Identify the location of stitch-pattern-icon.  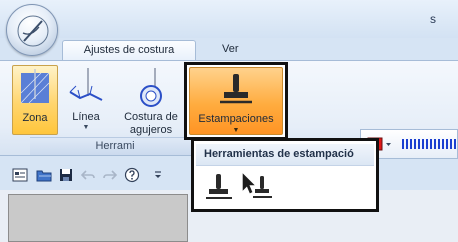
(429, 144).